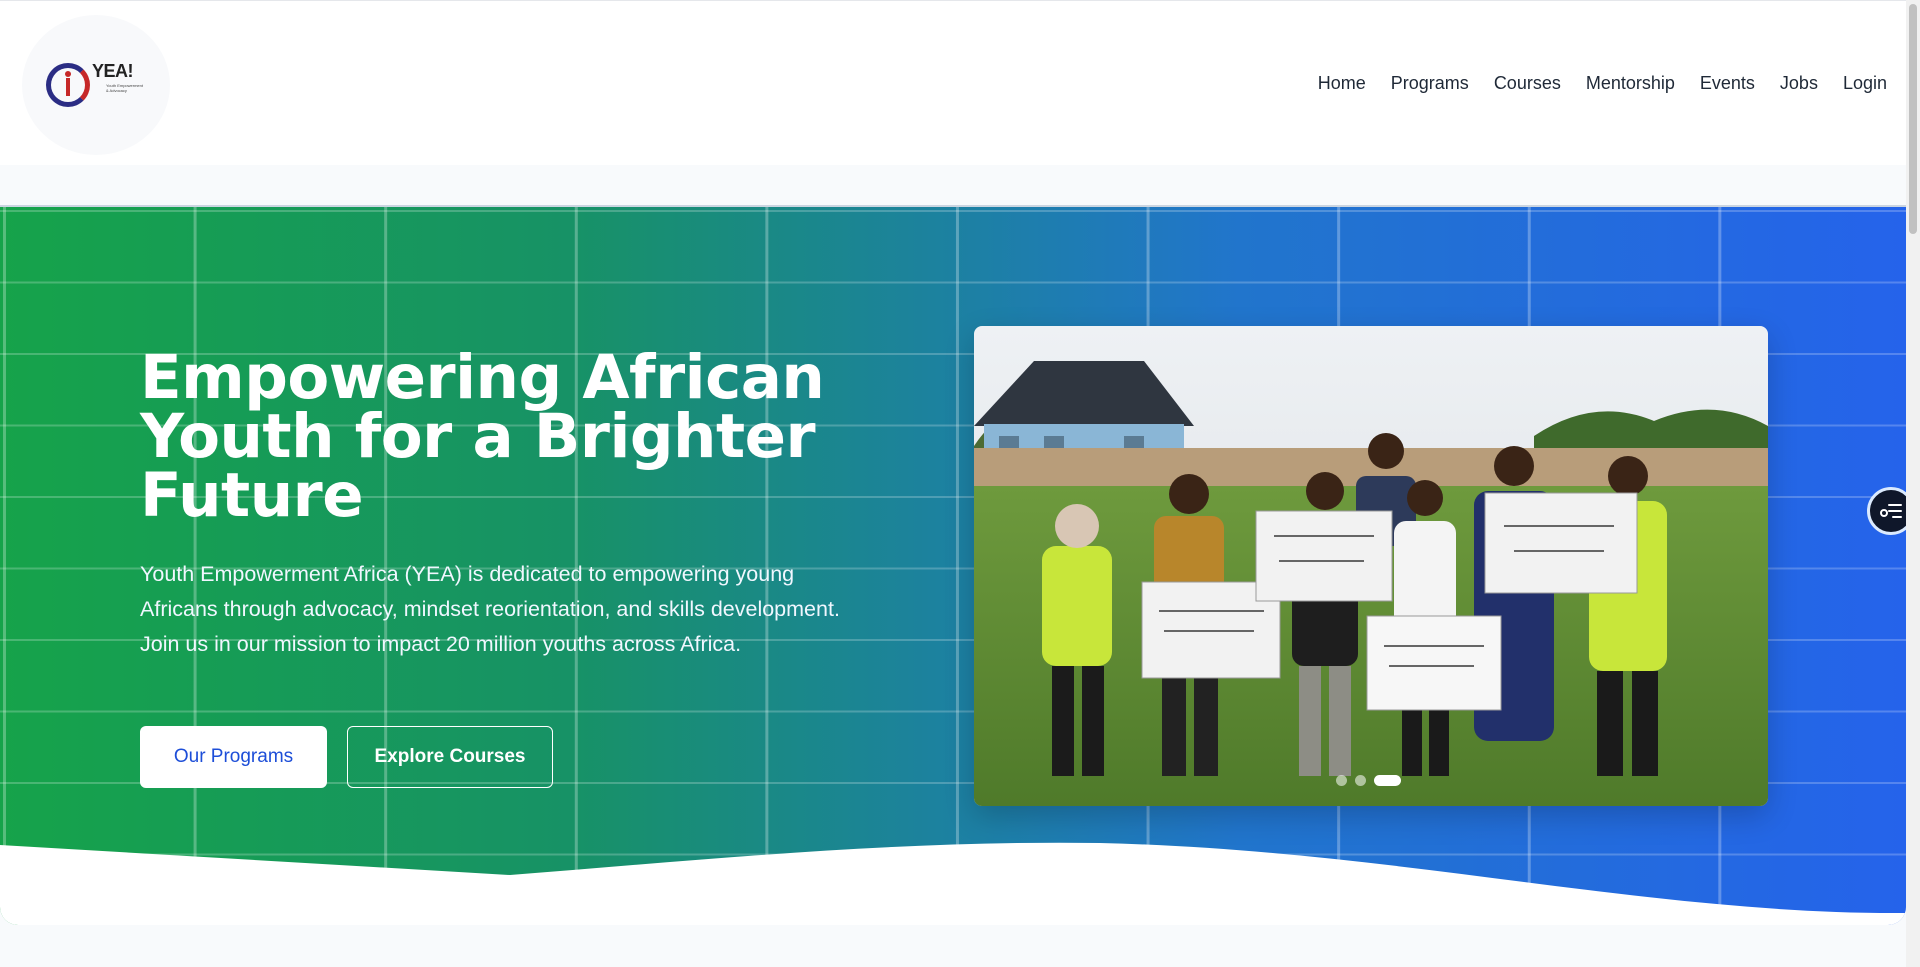 The image size is (1920, 967). What do you see at coordinates (1858, 83) in the screenshot?
I see `nav-login: Login` at bounding box center [1858, 83].